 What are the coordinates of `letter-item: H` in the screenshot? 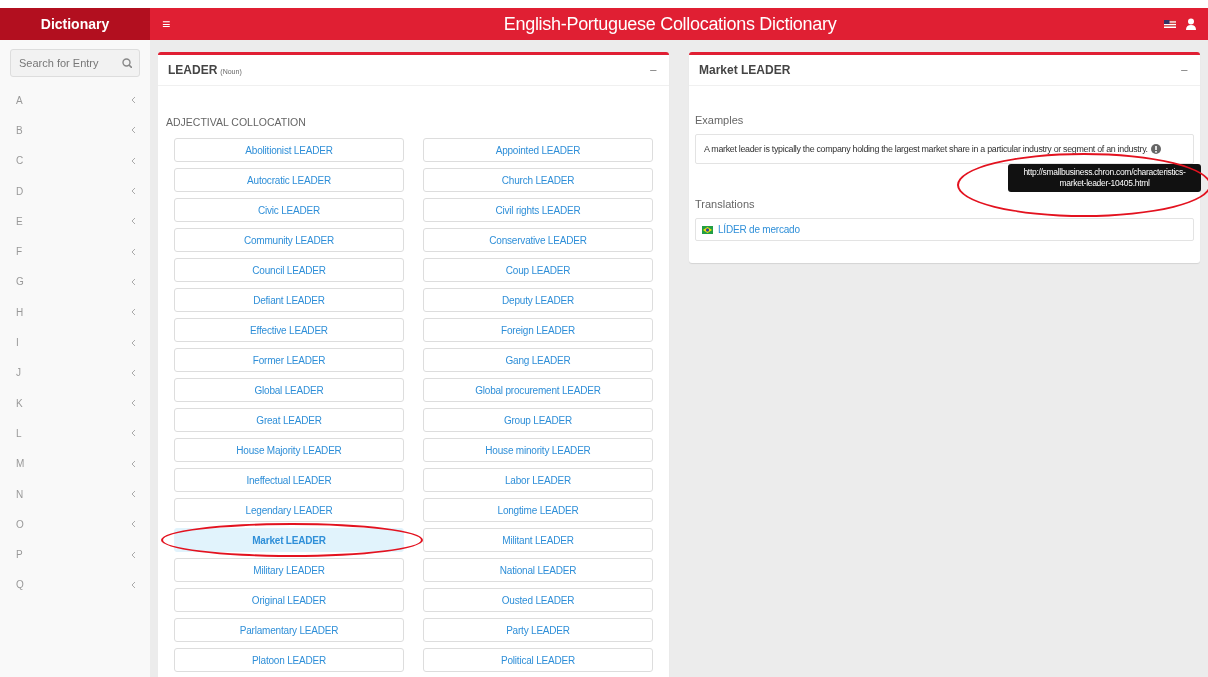 It's located at (75, 312).